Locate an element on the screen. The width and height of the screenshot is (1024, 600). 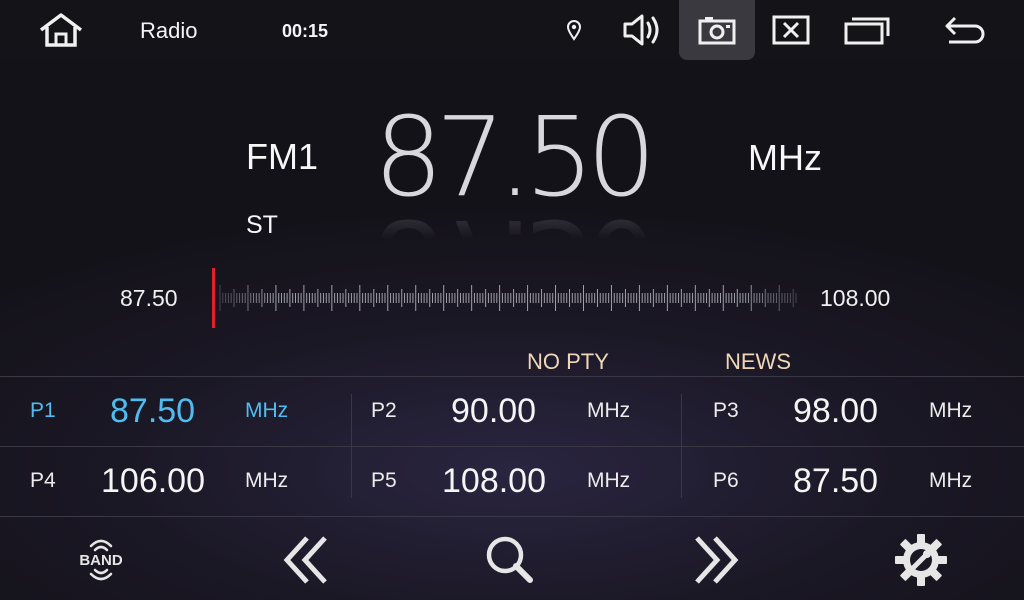
preset-p1: P1 87.50 MHz is located at coordinates (195, 411).